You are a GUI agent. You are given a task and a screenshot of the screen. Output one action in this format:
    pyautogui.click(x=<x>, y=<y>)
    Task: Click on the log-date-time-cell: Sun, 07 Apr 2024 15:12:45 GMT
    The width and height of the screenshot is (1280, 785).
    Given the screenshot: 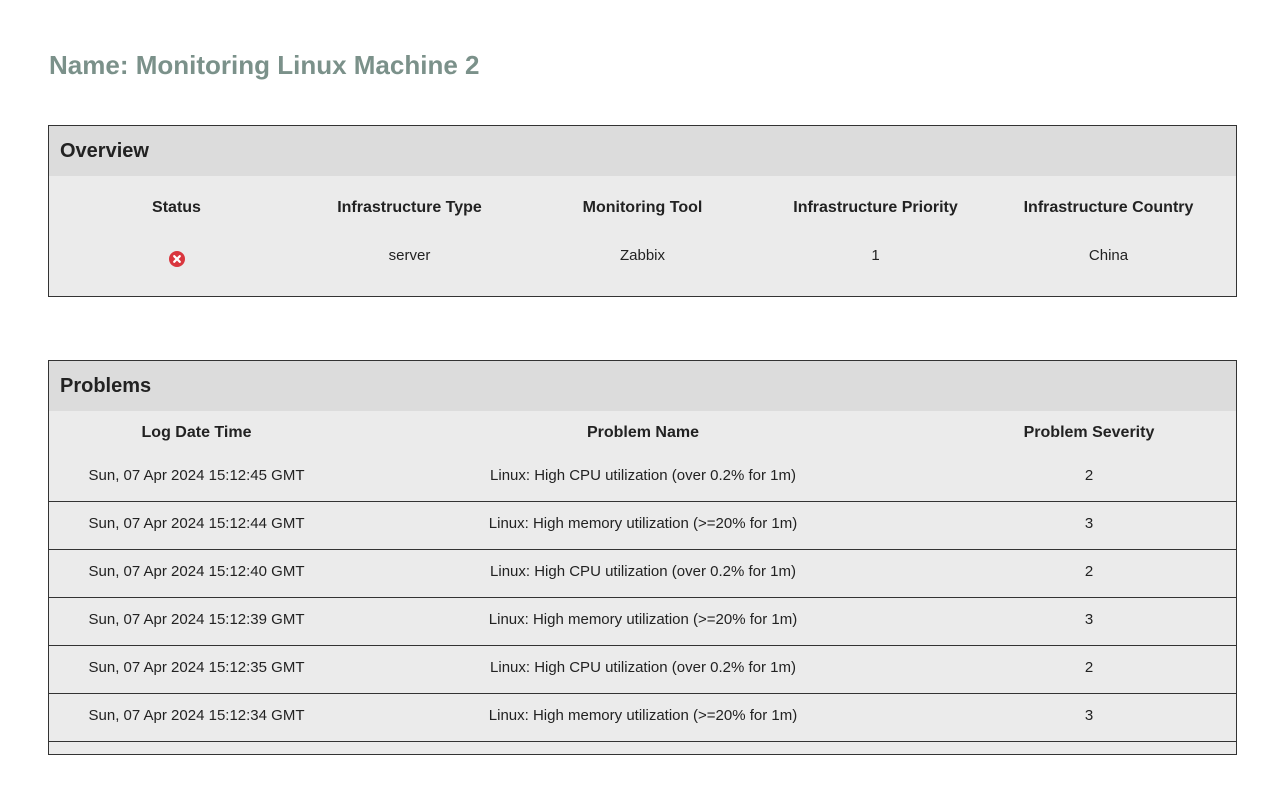 What is the action you would take?
    pyautogui.click(x=196, y=475)
    